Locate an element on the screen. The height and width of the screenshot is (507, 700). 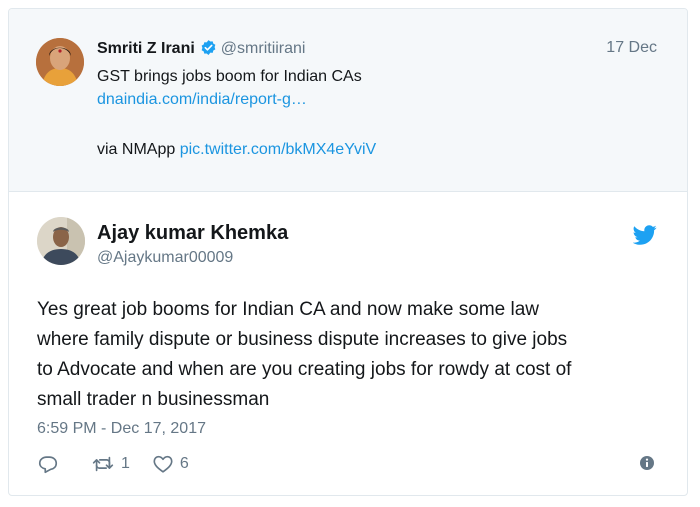
tweet-actions: 1 6 is located at coordinates (113, 464).